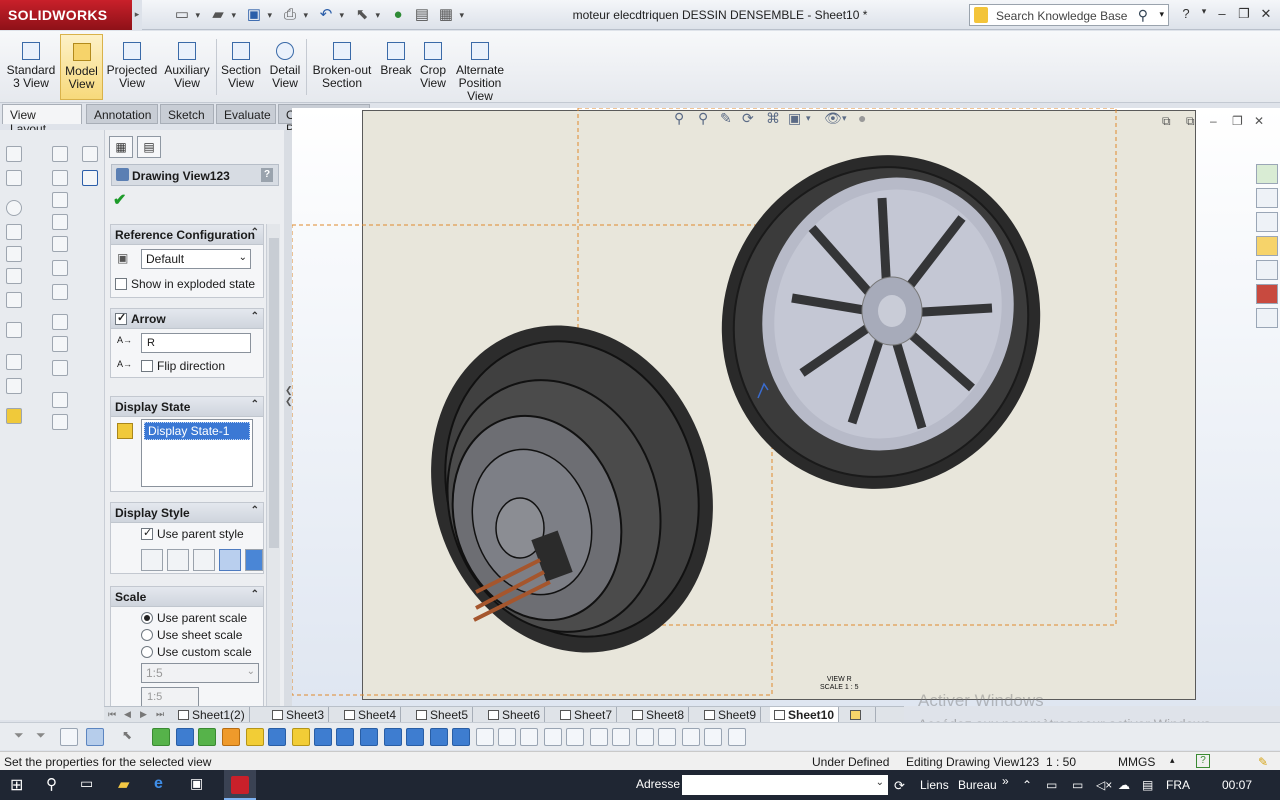  Describe the element at coordinates (187, 407) in the screenshot. I see `group-header: Display State ⌃` at that location.